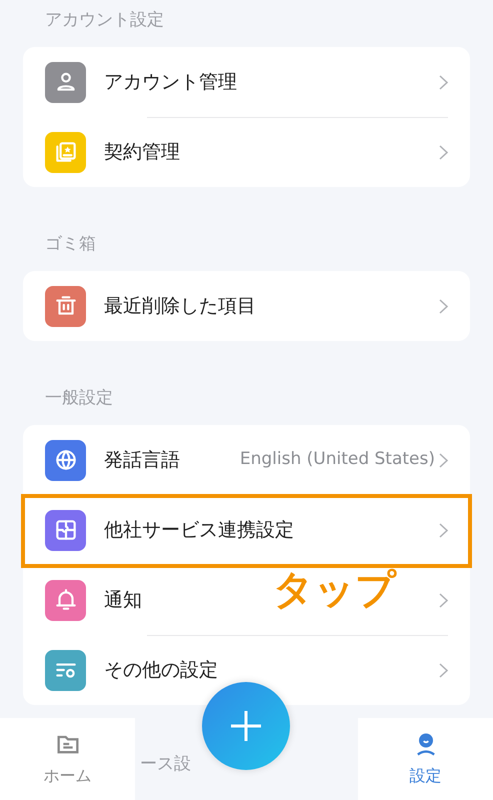 Image resolution: width=493 pixels, height=800 pixels. Describe the element at coordinates (142, 460) in the screenshot. I see `row-label: 発話言語` at that location.